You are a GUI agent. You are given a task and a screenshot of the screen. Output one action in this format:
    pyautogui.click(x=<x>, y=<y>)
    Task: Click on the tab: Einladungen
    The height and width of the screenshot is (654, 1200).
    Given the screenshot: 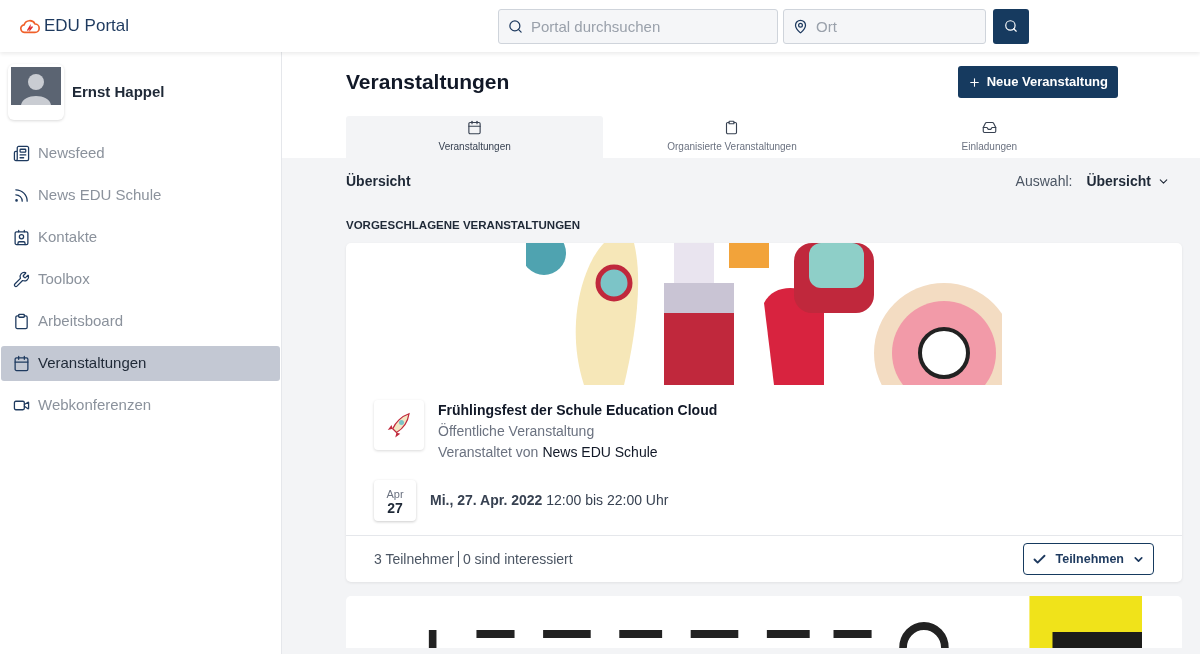 What is the action you would take?
    pyautogui.click(x=989, y=137)
    